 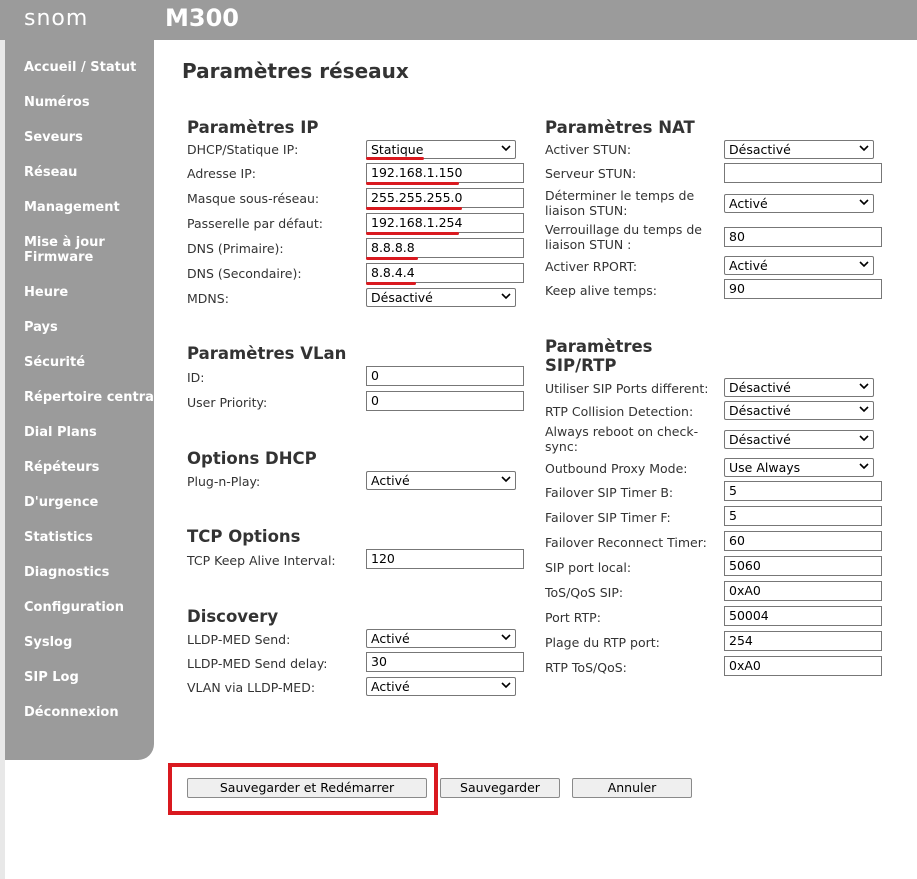 What do you see at coordinates (445, 273) in the screenshot?
I see `dns-secondary-field: 8.8.4.4` at bounding box center [445, 273].